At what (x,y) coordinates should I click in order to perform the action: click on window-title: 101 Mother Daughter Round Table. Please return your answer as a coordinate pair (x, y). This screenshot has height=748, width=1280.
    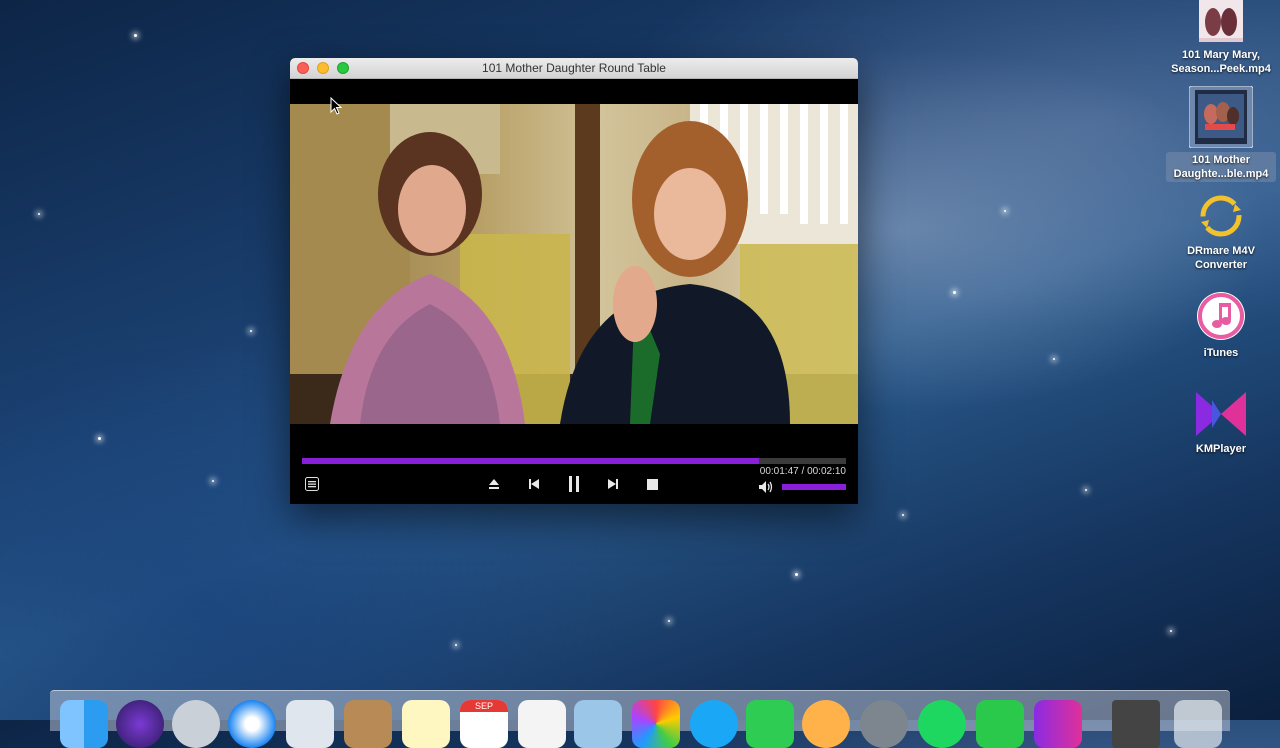
    Looking at the image, I should click on (574, 68).